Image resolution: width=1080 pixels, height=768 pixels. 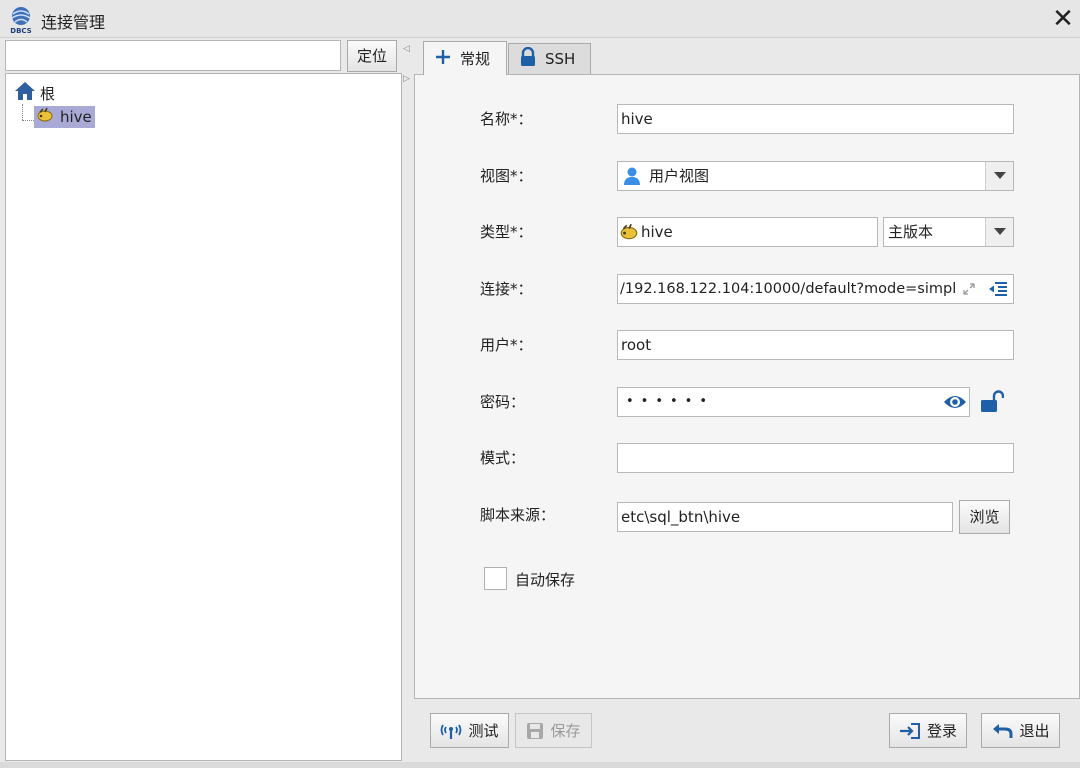 What do you see at coordinates (941, 731) in the screenshot?
I see `login-button-label: 登录` at bounding box center [941, 731].